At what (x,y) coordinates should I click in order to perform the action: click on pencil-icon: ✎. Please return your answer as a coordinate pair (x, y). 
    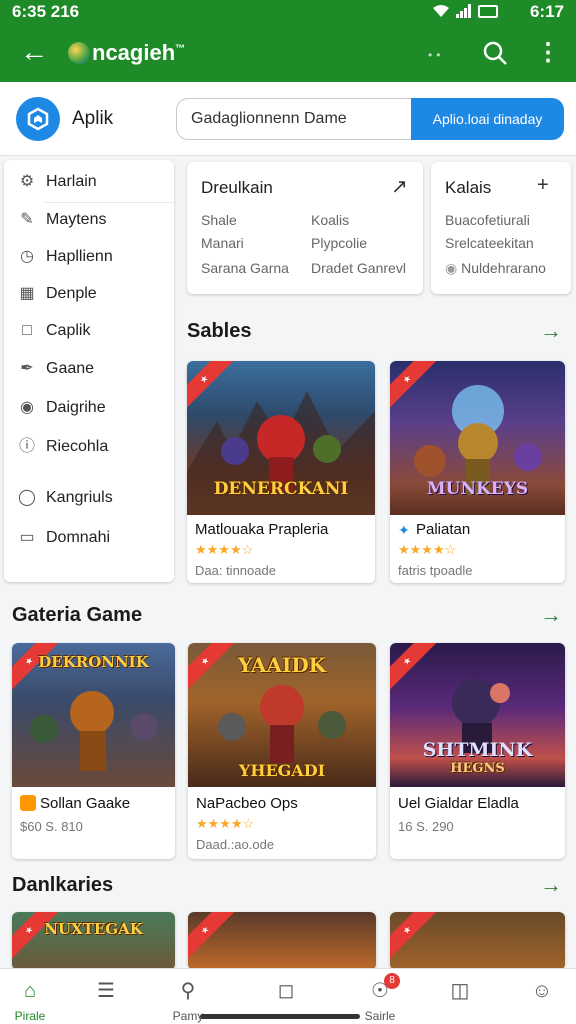
    Looking at the image, I should click on (27, 219).